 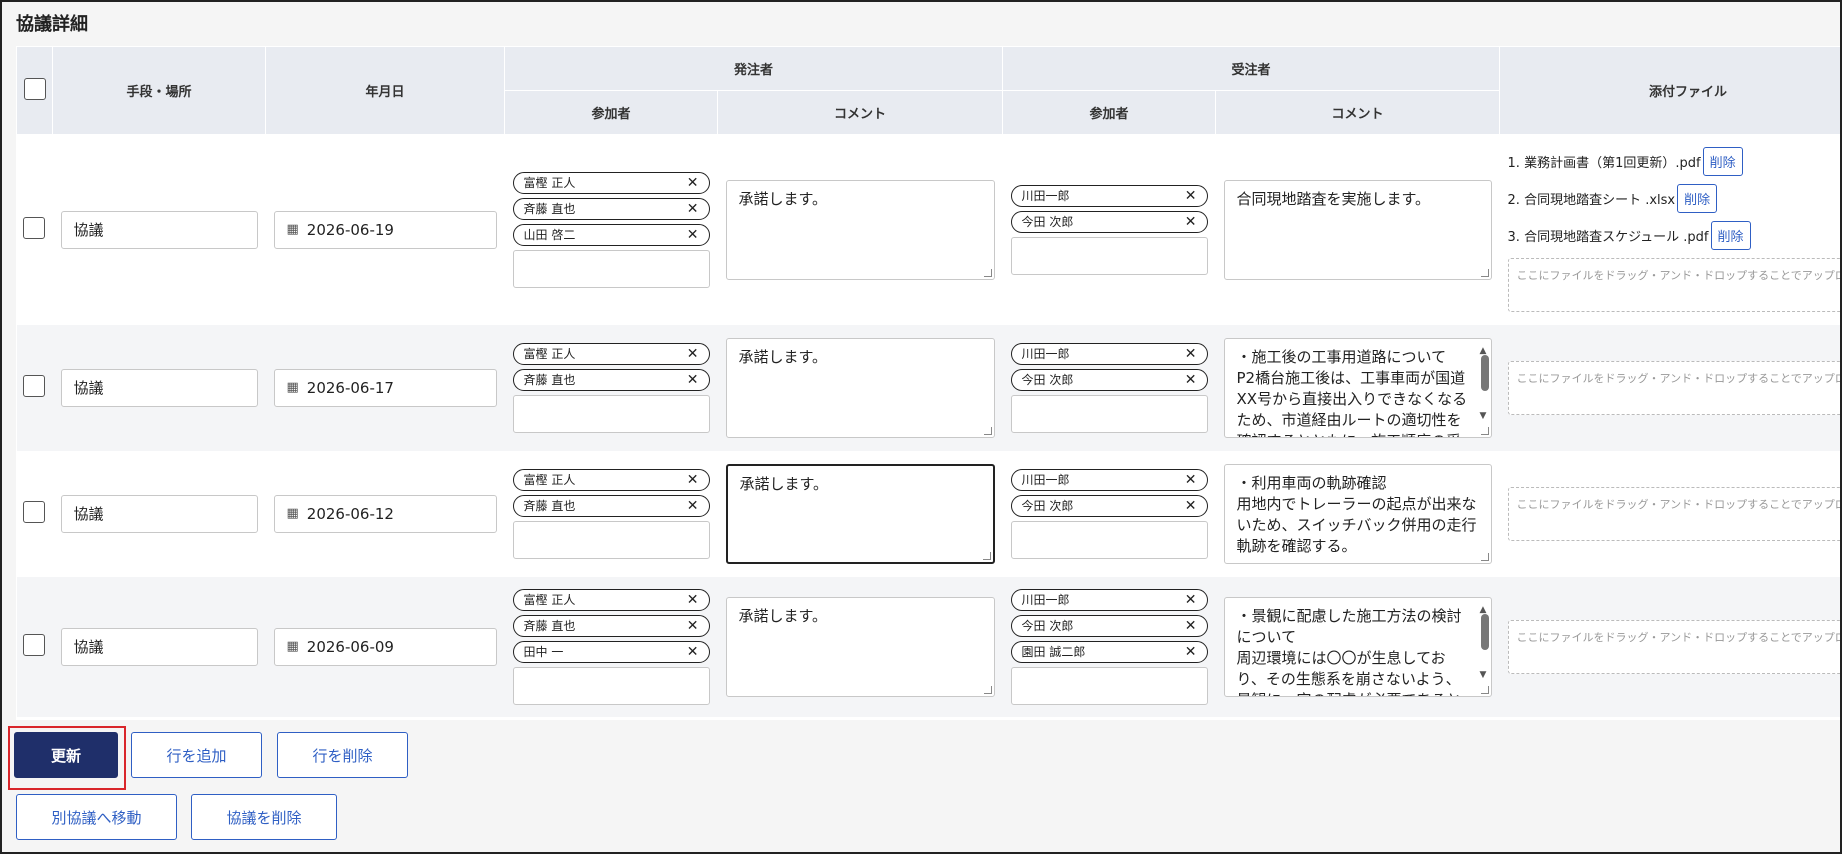 I want to click on participant-chip: 川田一郎 ✕, so click(x=1109, y=479).